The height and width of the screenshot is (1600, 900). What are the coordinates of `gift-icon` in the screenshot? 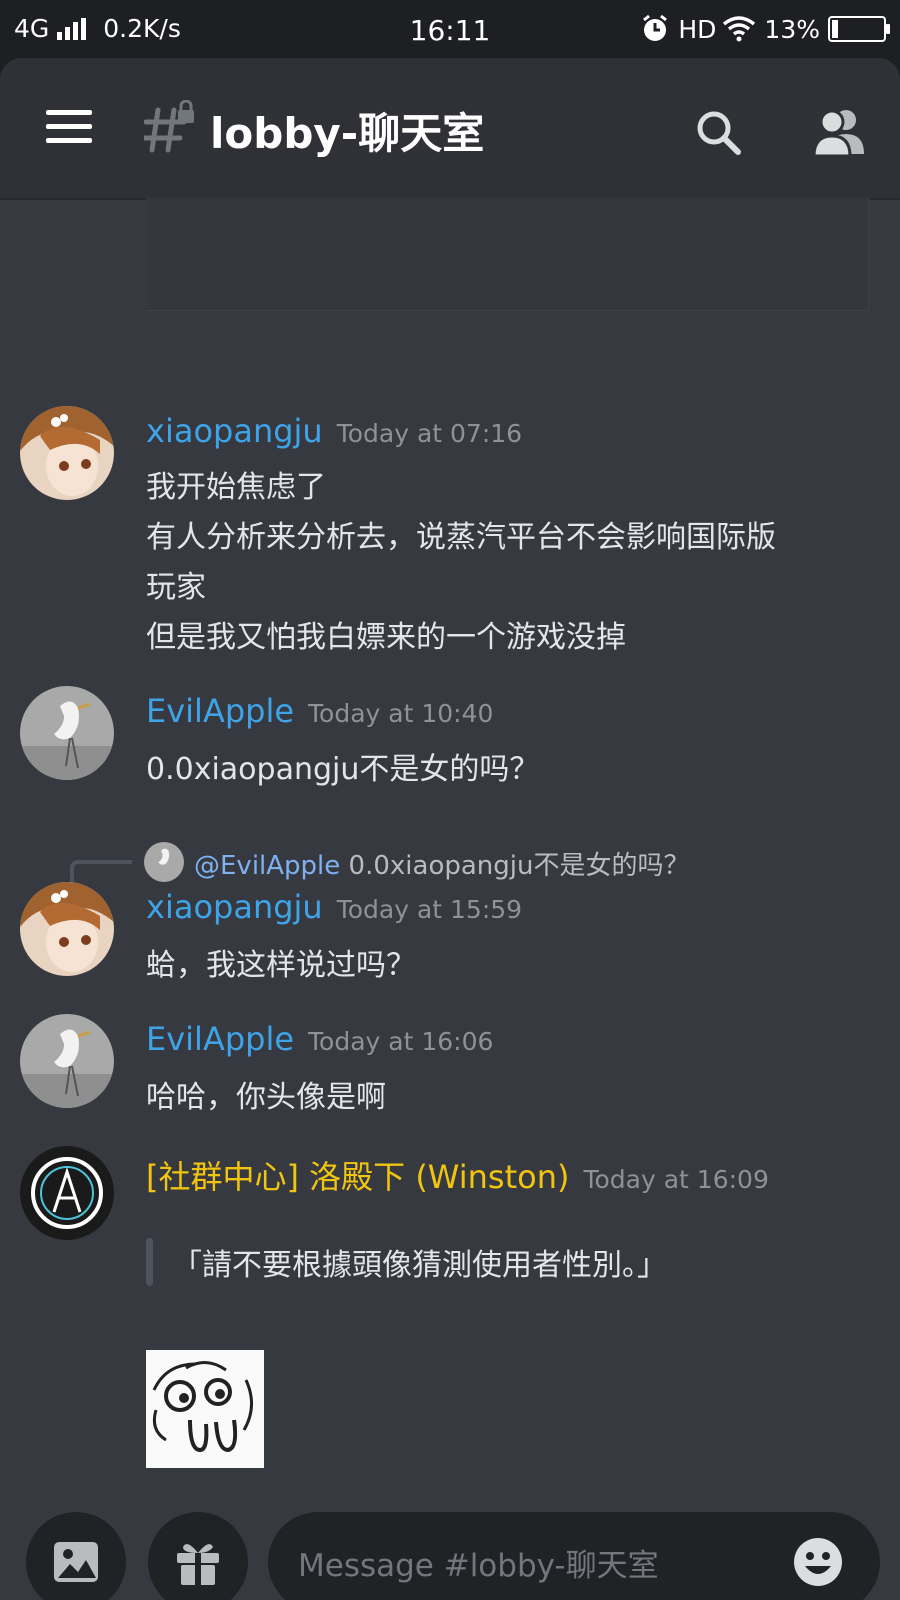 It's located at (198, 1564).